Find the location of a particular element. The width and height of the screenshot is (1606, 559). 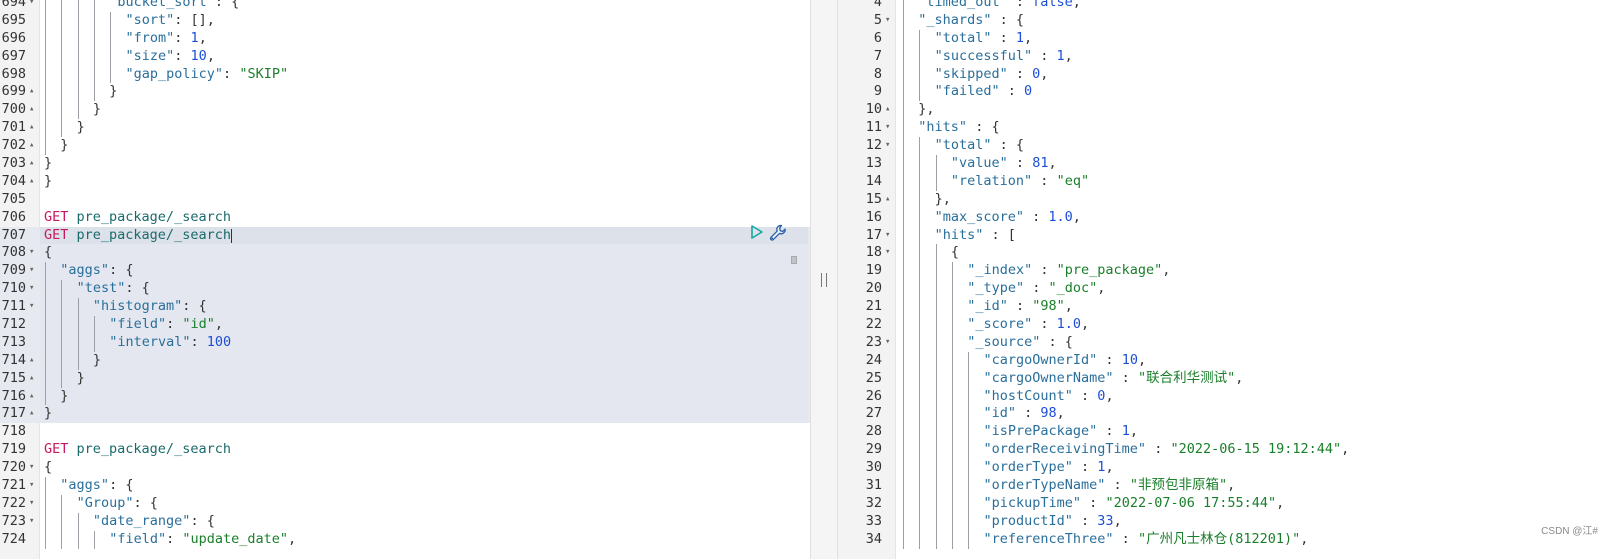

code-line: 24 "cargoOwnerId" : 10, is located at coordinates (1222, 360).